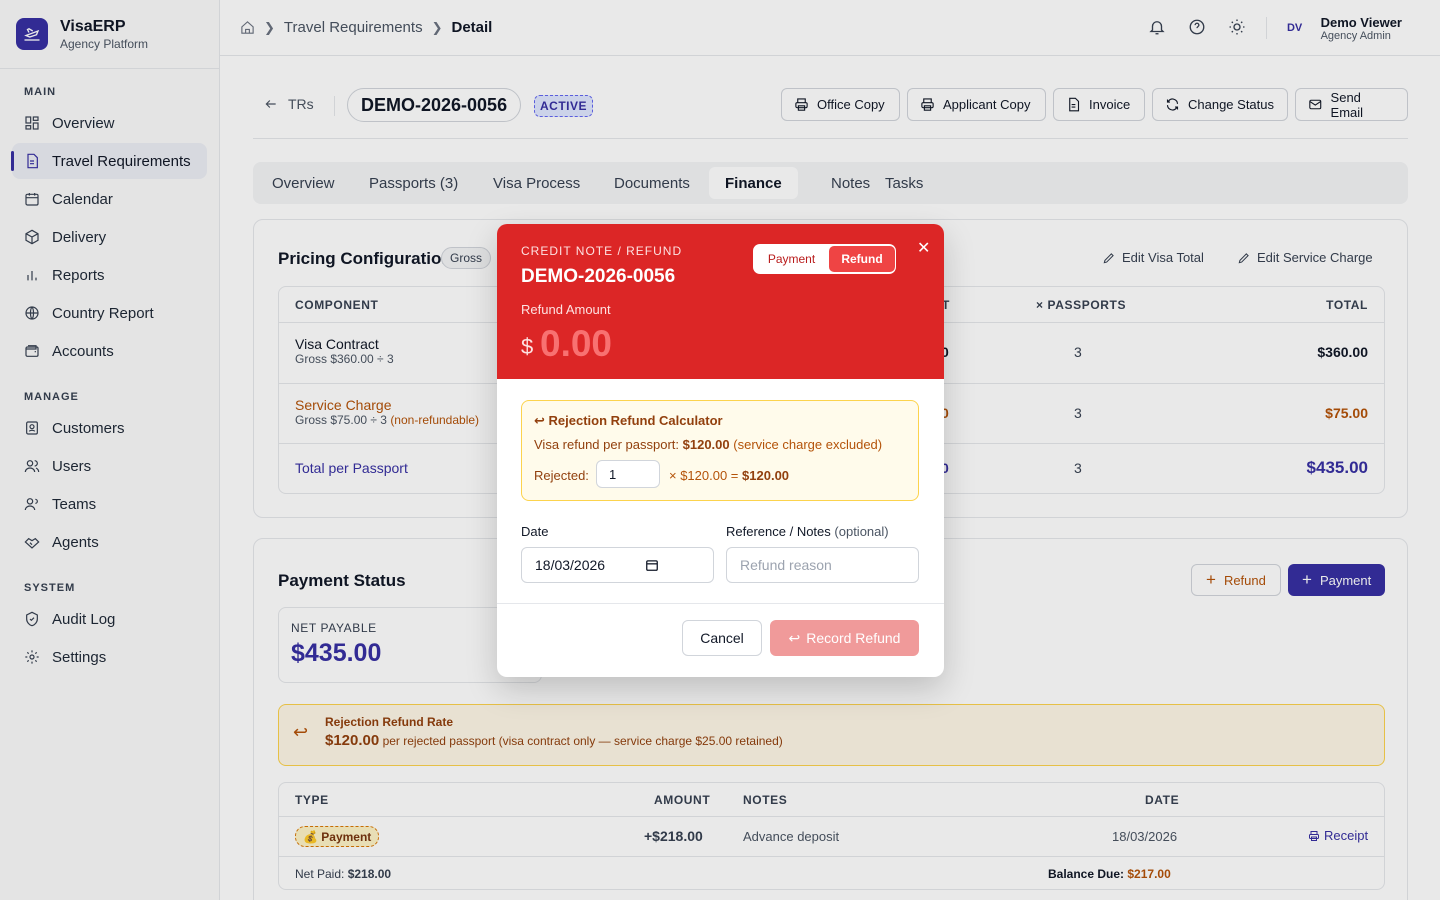 This screenshot has height=900, width=1440. I want to click on calculator-title: ↩ Rejection Refund Calculator, so click(628, 421).